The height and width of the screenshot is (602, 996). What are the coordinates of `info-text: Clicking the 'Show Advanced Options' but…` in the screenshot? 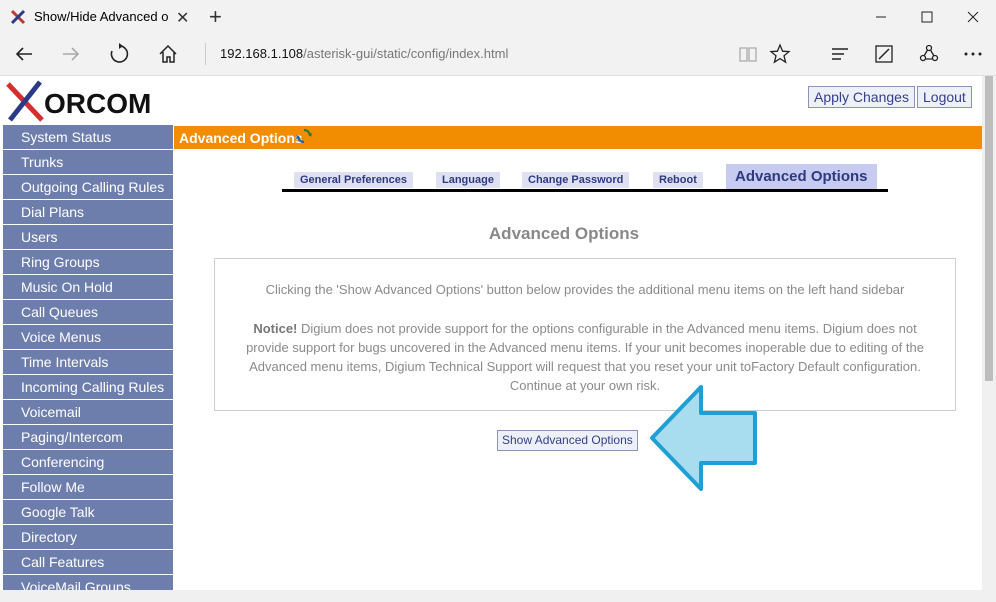 It's located at (585, 289).